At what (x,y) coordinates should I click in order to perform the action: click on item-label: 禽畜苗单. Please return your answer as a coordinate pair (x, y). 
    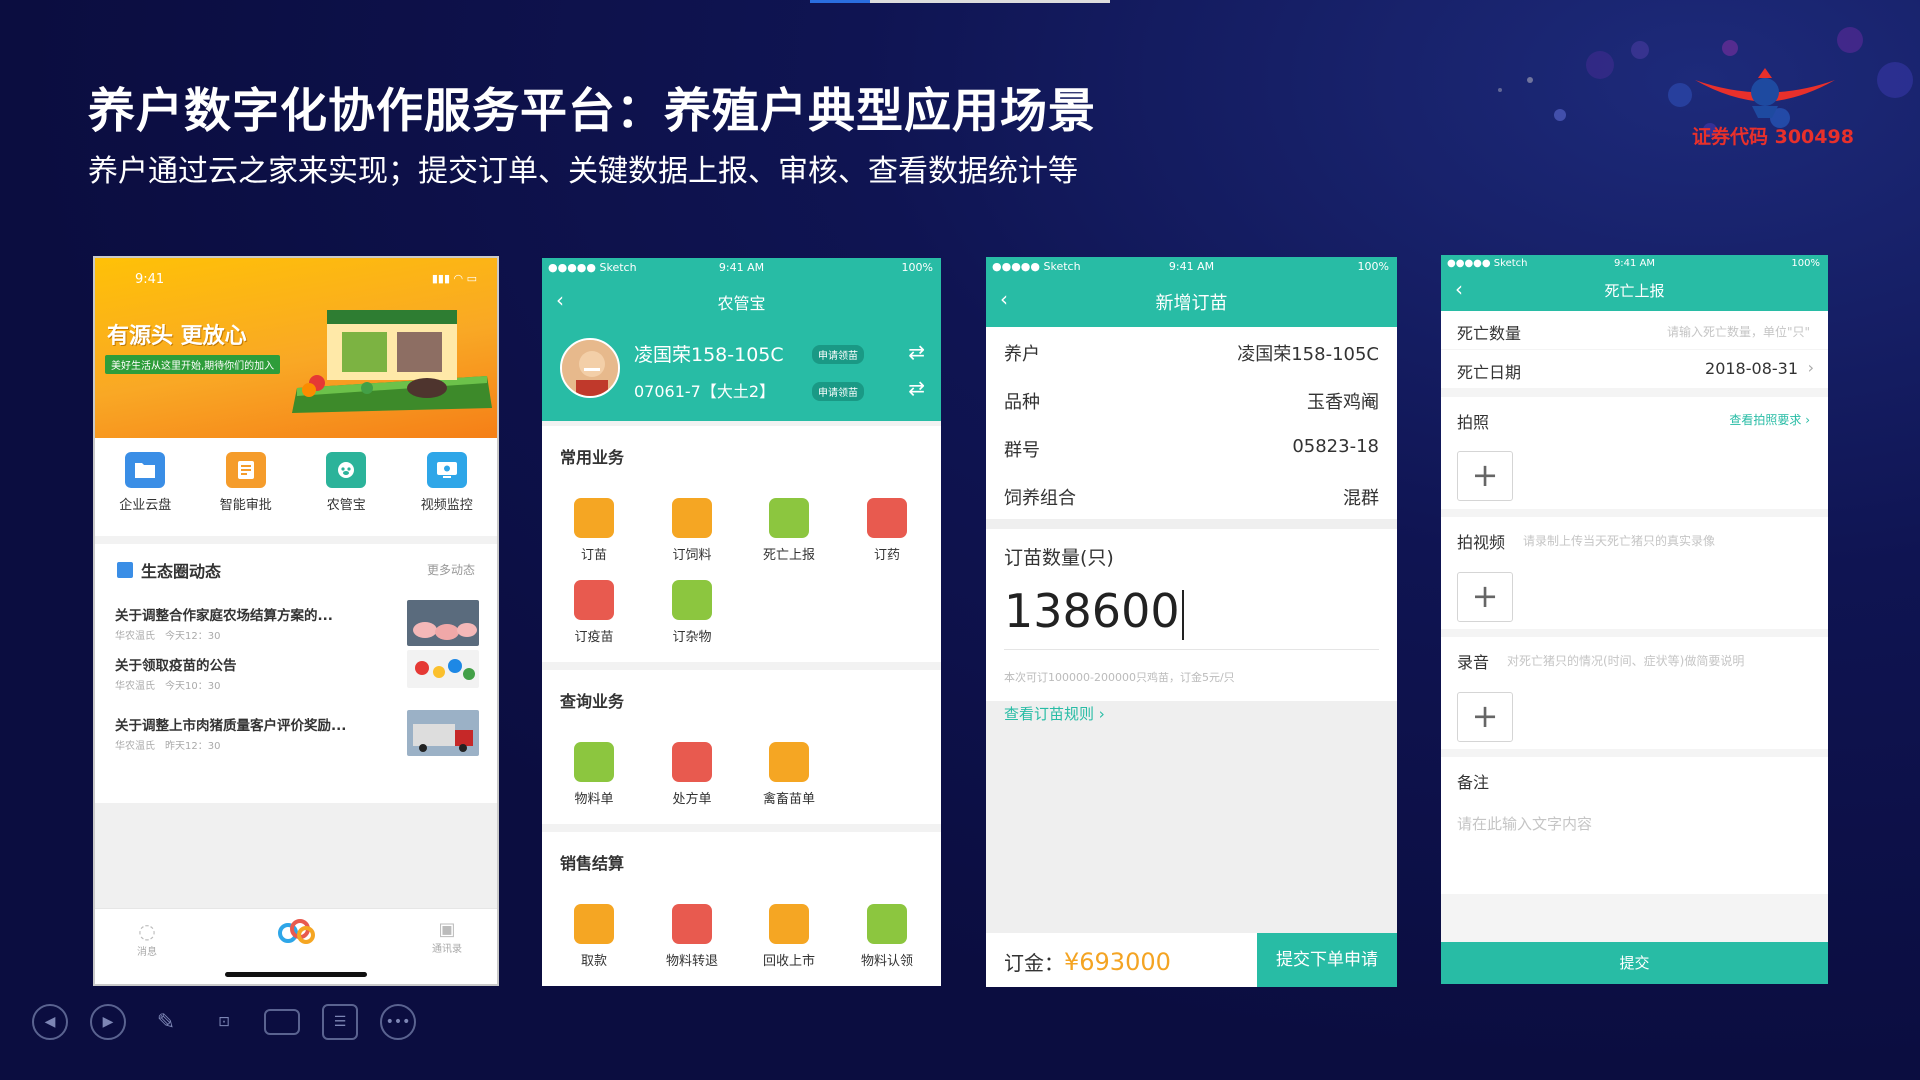
    Looking at the image, I should click on (788, 799).